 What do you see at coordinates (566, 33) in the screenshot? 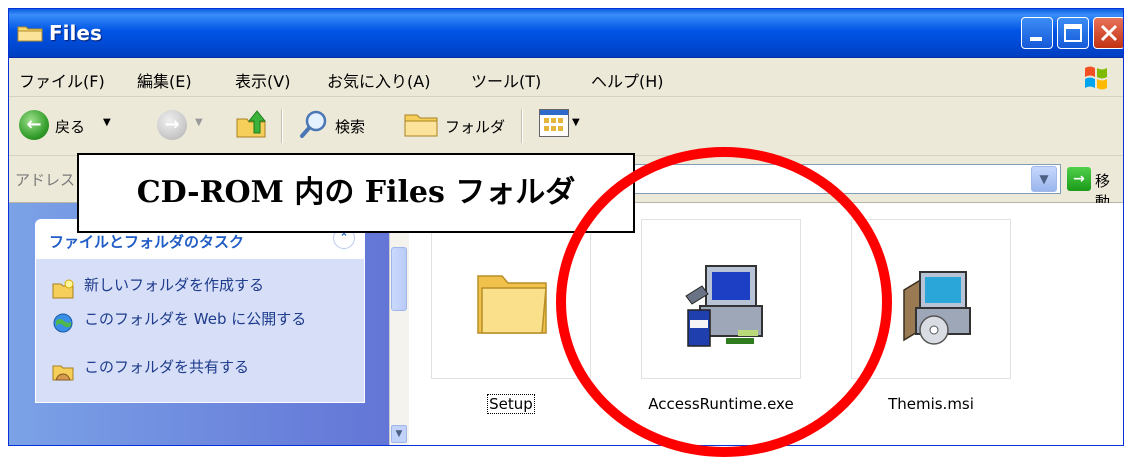
I see `title-bar: Files` at bounding box center [566, 33].